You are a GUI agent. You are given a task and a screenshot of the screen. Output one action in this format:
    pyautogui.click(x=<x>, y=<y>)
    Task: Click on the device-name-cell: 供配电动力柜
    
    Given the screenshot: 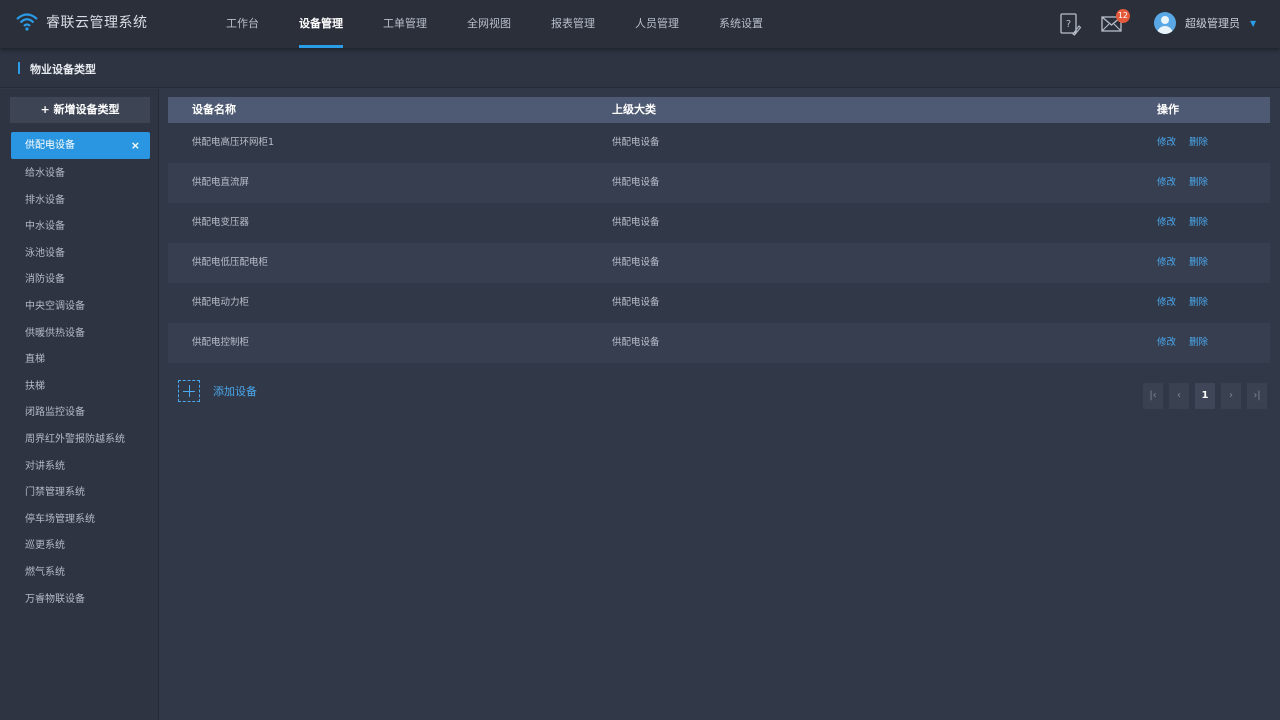 What is the action you would take?
    pyautogui.click(x=221, y=302)
    